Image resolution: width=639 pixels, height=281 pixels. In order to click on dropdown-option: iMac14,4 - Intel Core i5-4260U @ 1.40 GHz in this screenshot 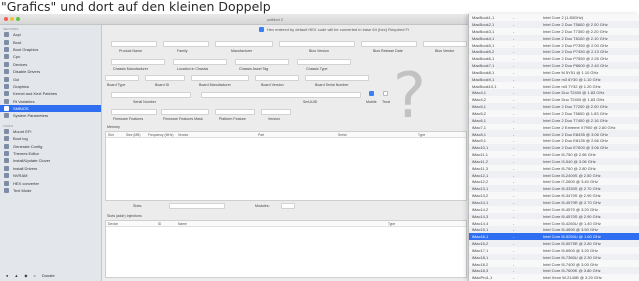, I will do `click(554, 222)`.